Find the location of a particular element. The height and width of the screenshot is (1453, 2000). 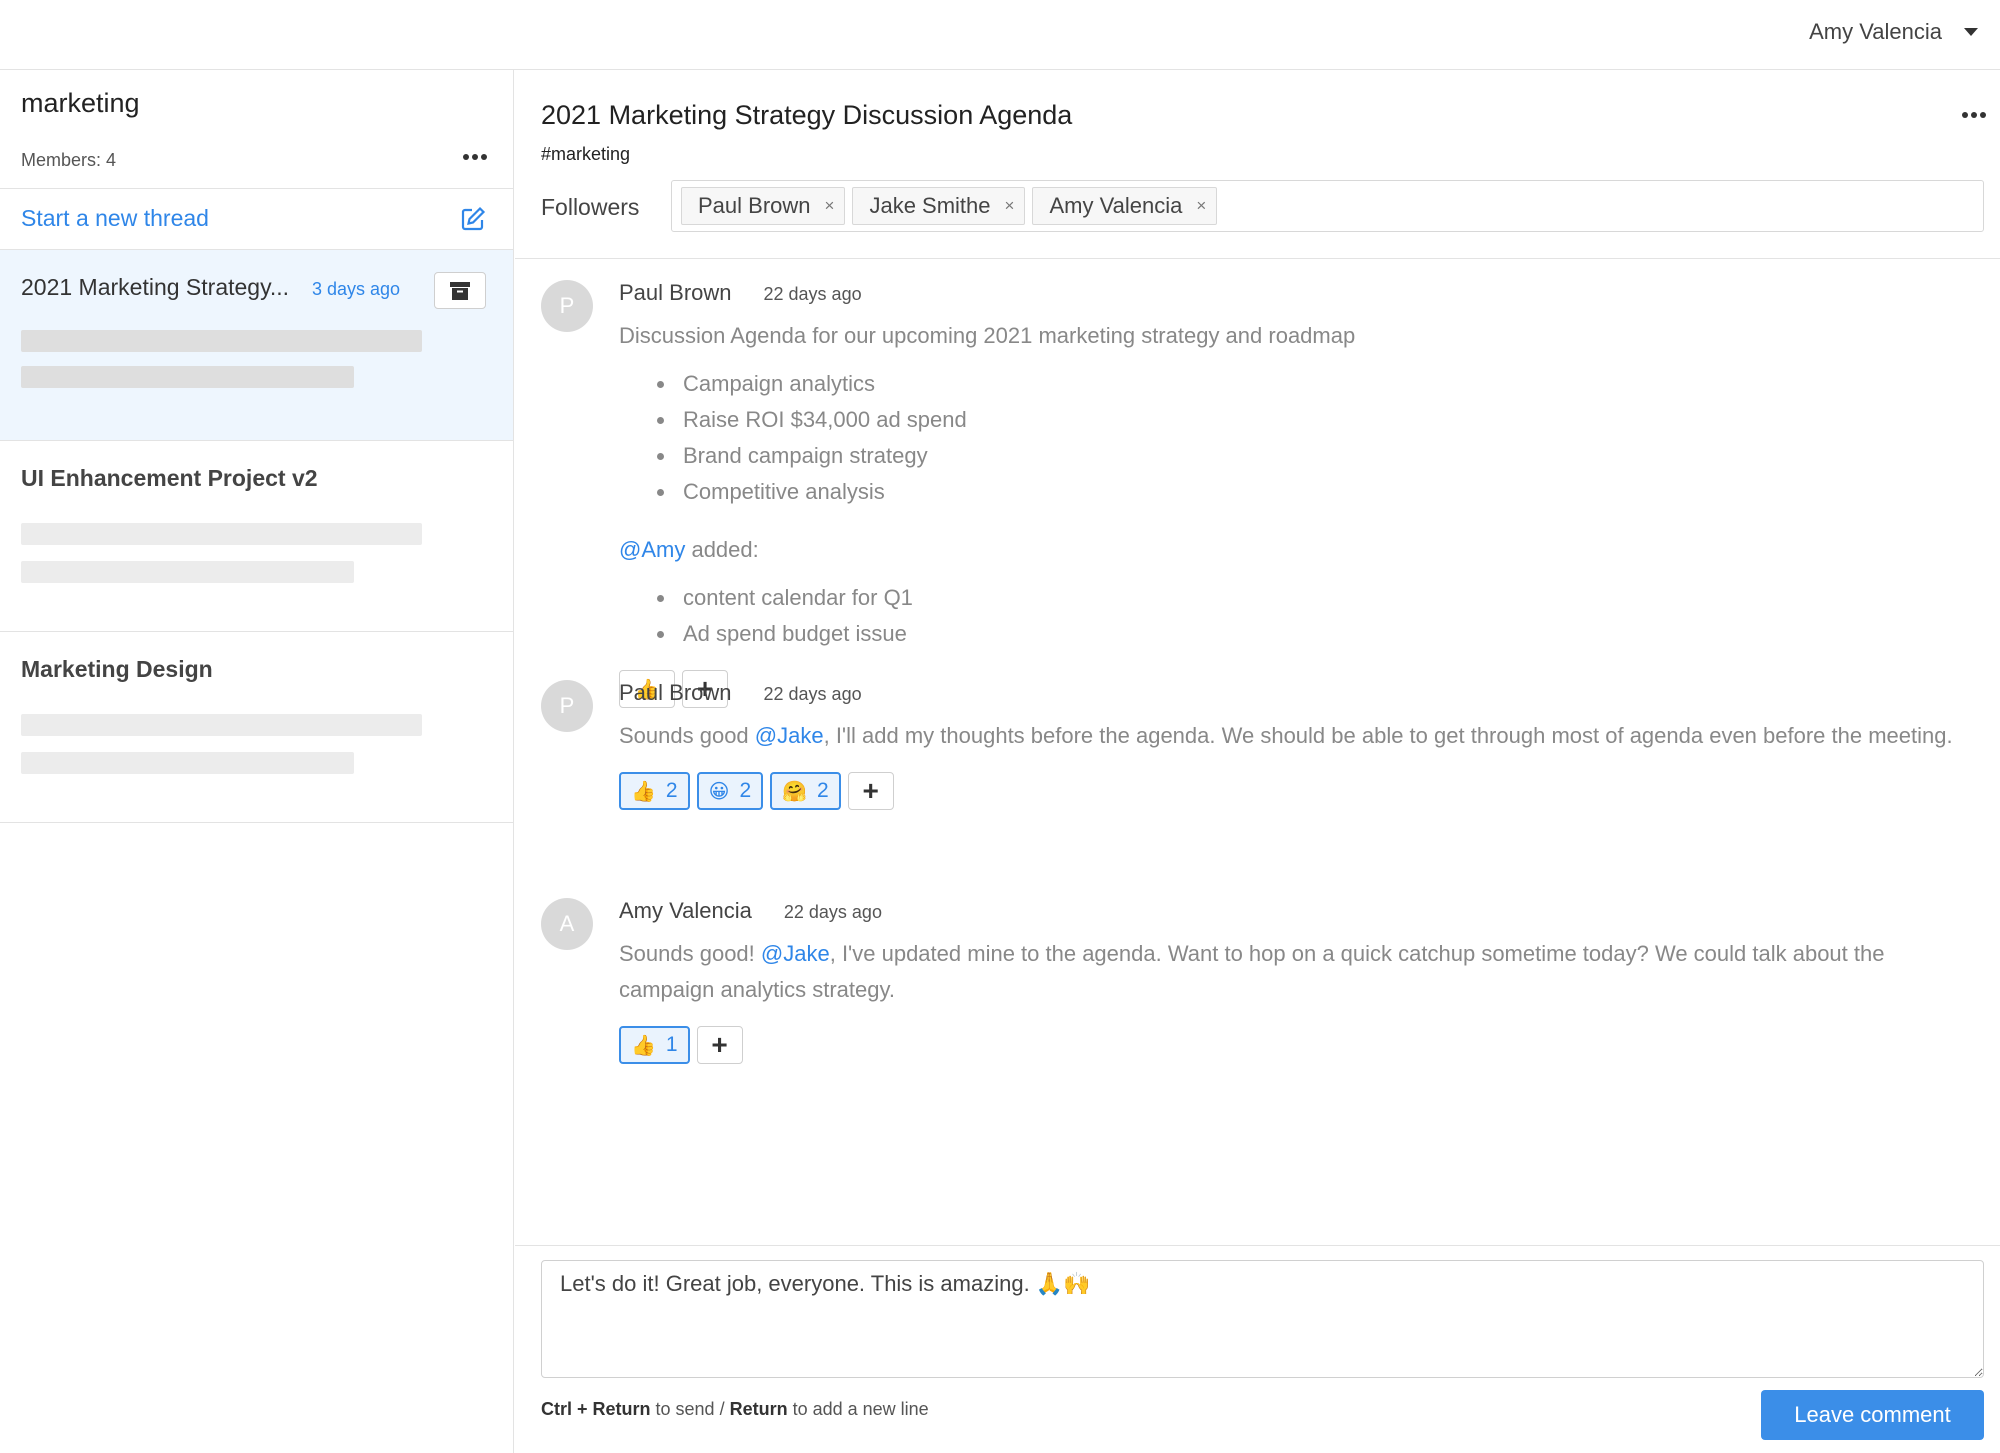

thread-item: 2021 Marketing Strategy... 3 days ago is located at coordinates (256, 345).